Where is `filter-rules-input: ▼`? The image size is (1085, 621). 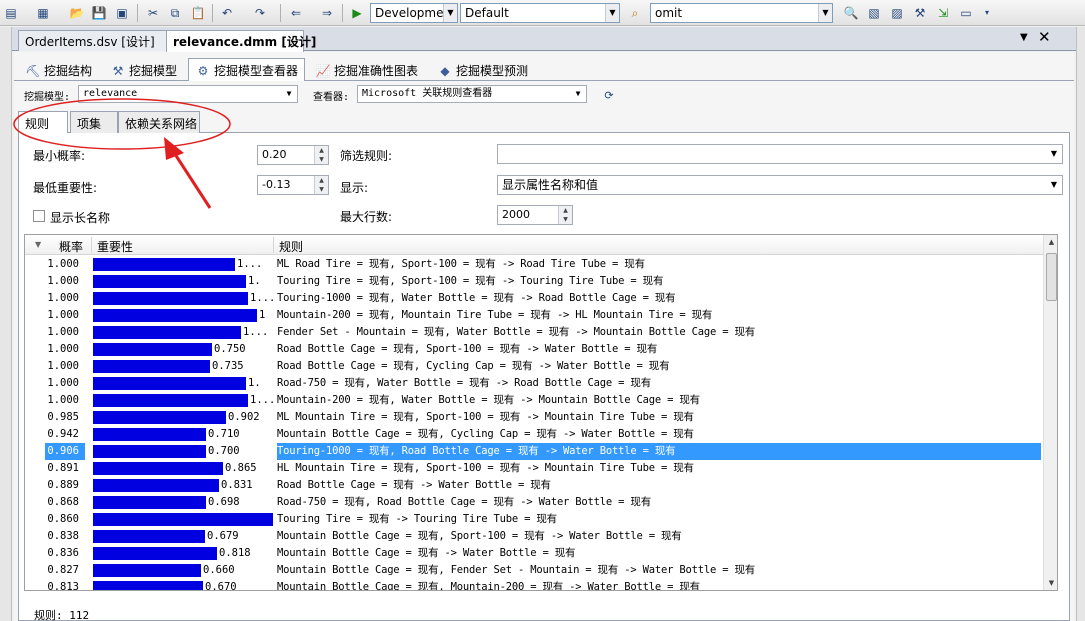 filter-rules-input: ▼ is located at coordinates (780, 154).